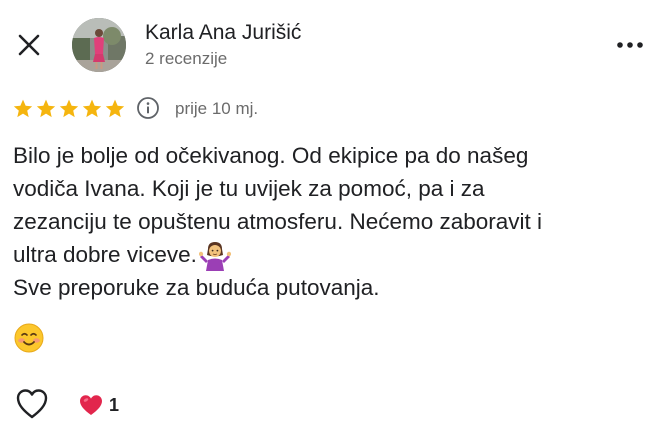  I want to click on star-rating, so click(69, 109).